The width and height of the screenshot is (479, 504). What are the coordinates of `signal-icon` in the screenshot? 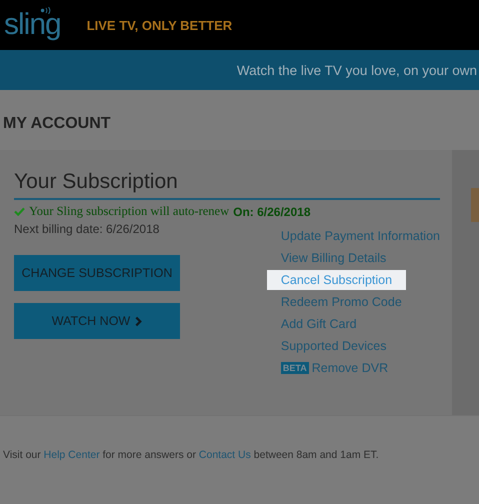 It's located at (46, 10).